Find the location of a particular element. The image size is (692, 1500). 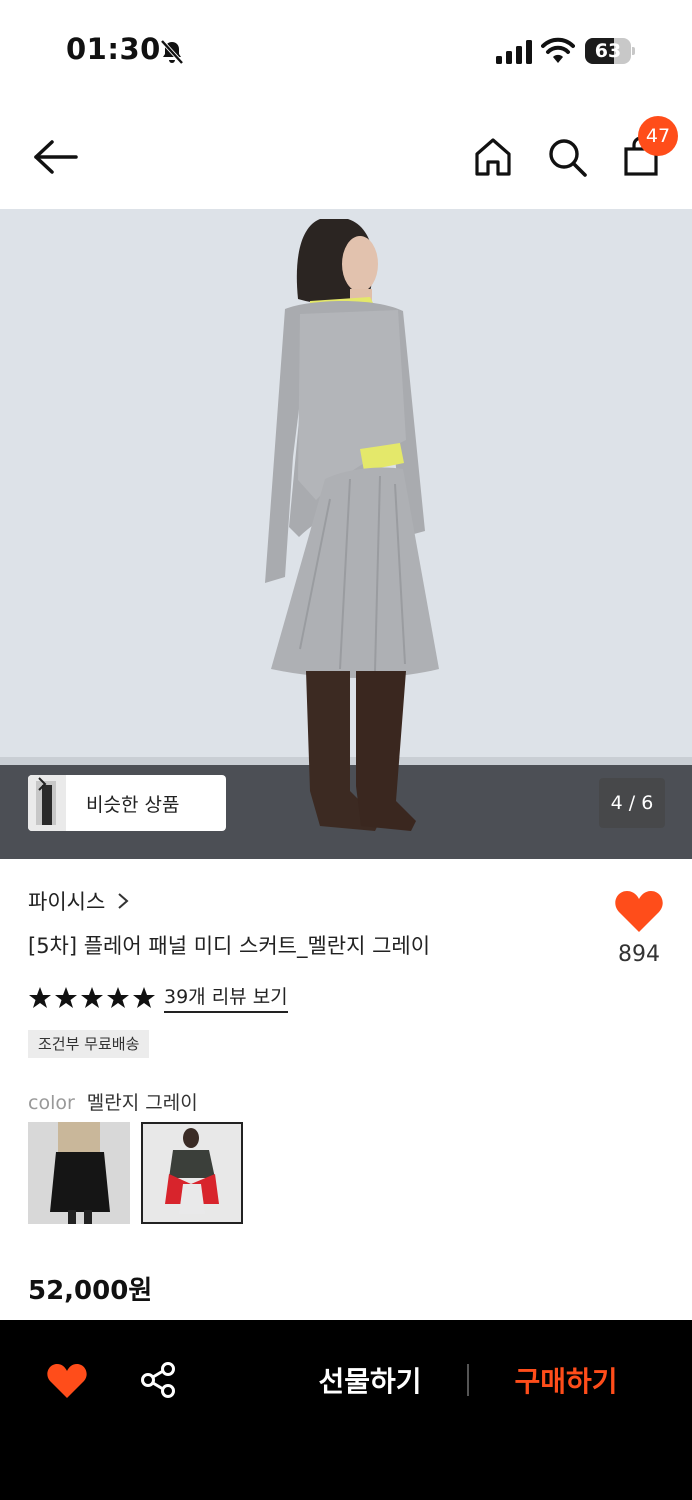

status-bar: 01:30 63 is located at coordinates (346, 50).